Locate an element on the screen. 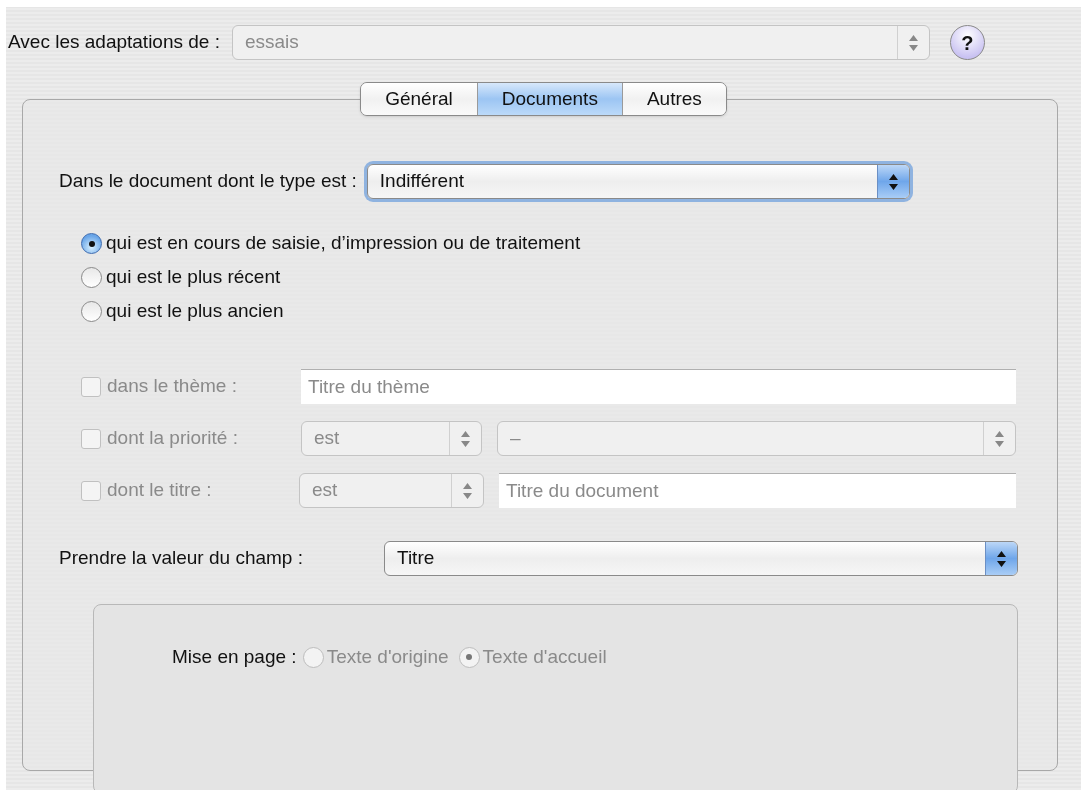 This screenshot has height=790, width=1081. field-label: Dans le document dont le type est : is located at coordinates (208, 181).